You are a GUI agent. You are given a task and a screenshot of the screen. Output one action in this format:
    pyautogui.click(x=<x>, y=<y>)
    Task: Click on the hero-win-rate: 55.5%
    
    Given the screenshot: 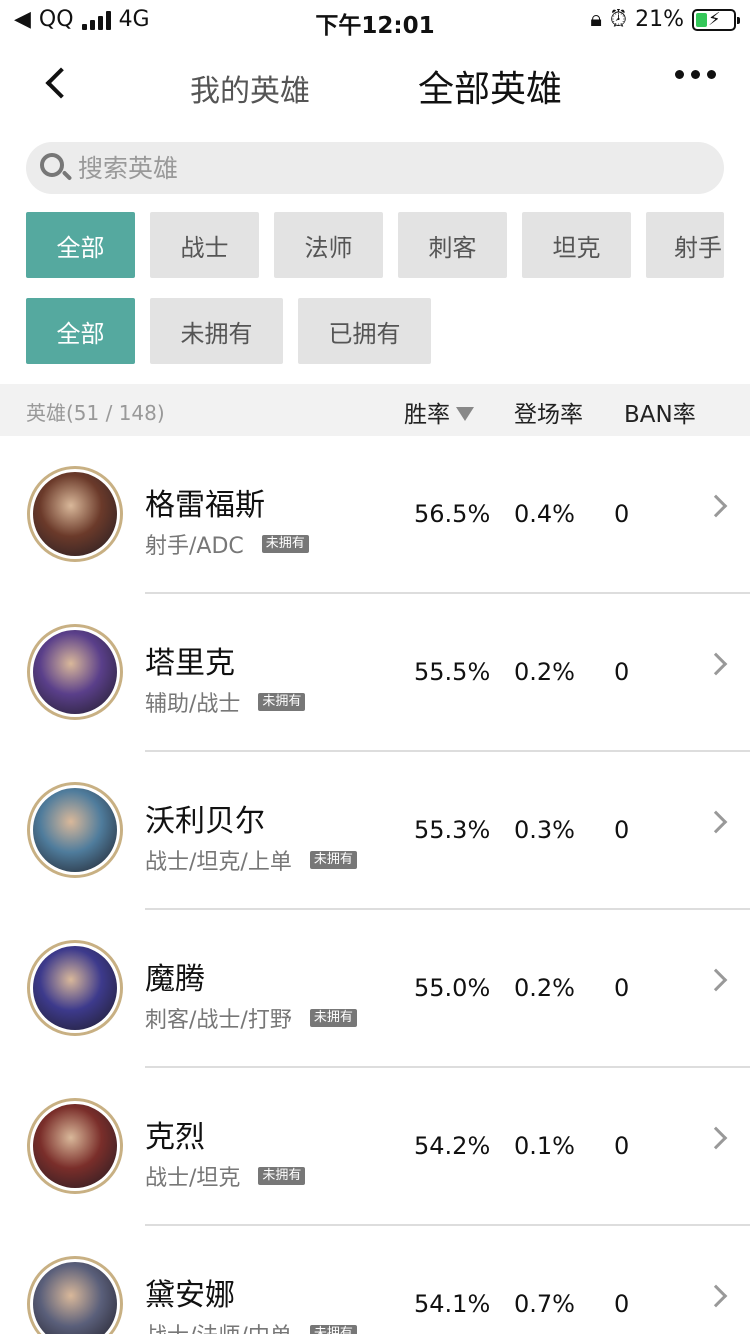 What is the action you would take?
    pyautogui.click(x=452, y=672)
    